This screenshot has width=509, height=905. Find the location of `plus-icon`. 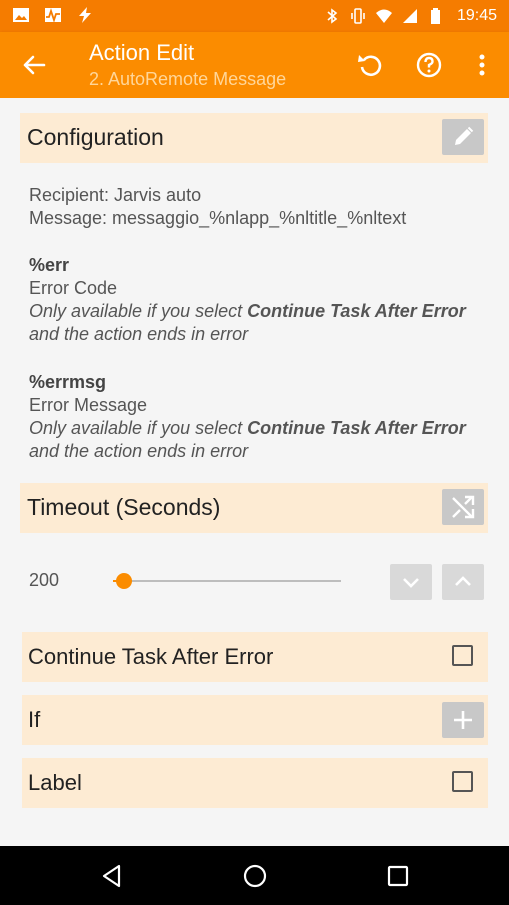

plus-icon is located at coordinates (463, 720).